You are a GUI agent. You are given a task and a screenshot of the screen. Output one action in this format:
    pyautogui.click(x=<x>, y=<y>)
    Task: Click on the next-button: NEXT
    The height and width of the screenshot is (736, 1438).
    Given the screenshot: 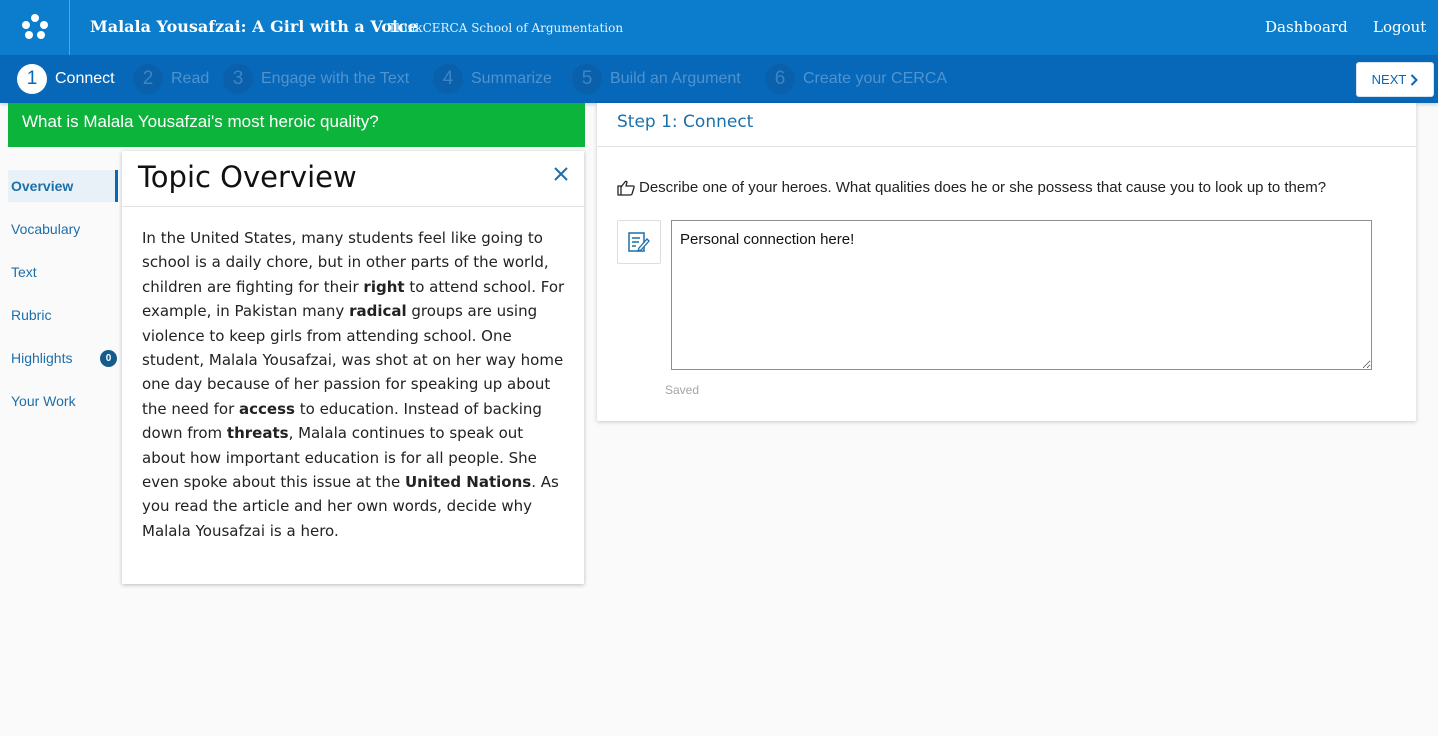 What is the action you would take?
    pyautogui.click(x=1395, y=79)
    